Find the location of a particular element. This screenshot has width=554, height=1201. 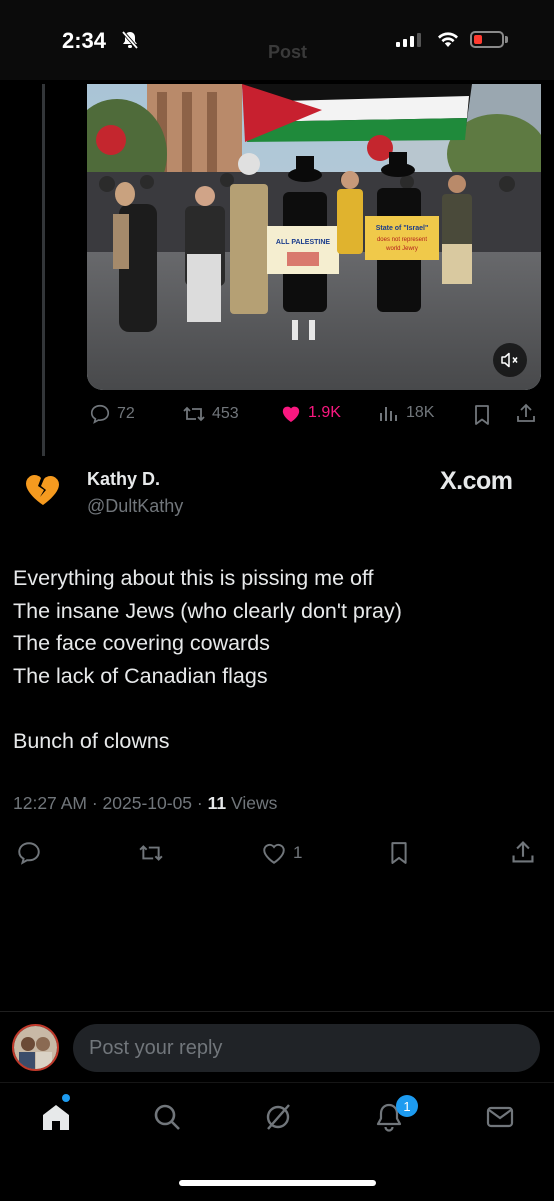

reply-count: 72 is located at coordinates (126, 413).